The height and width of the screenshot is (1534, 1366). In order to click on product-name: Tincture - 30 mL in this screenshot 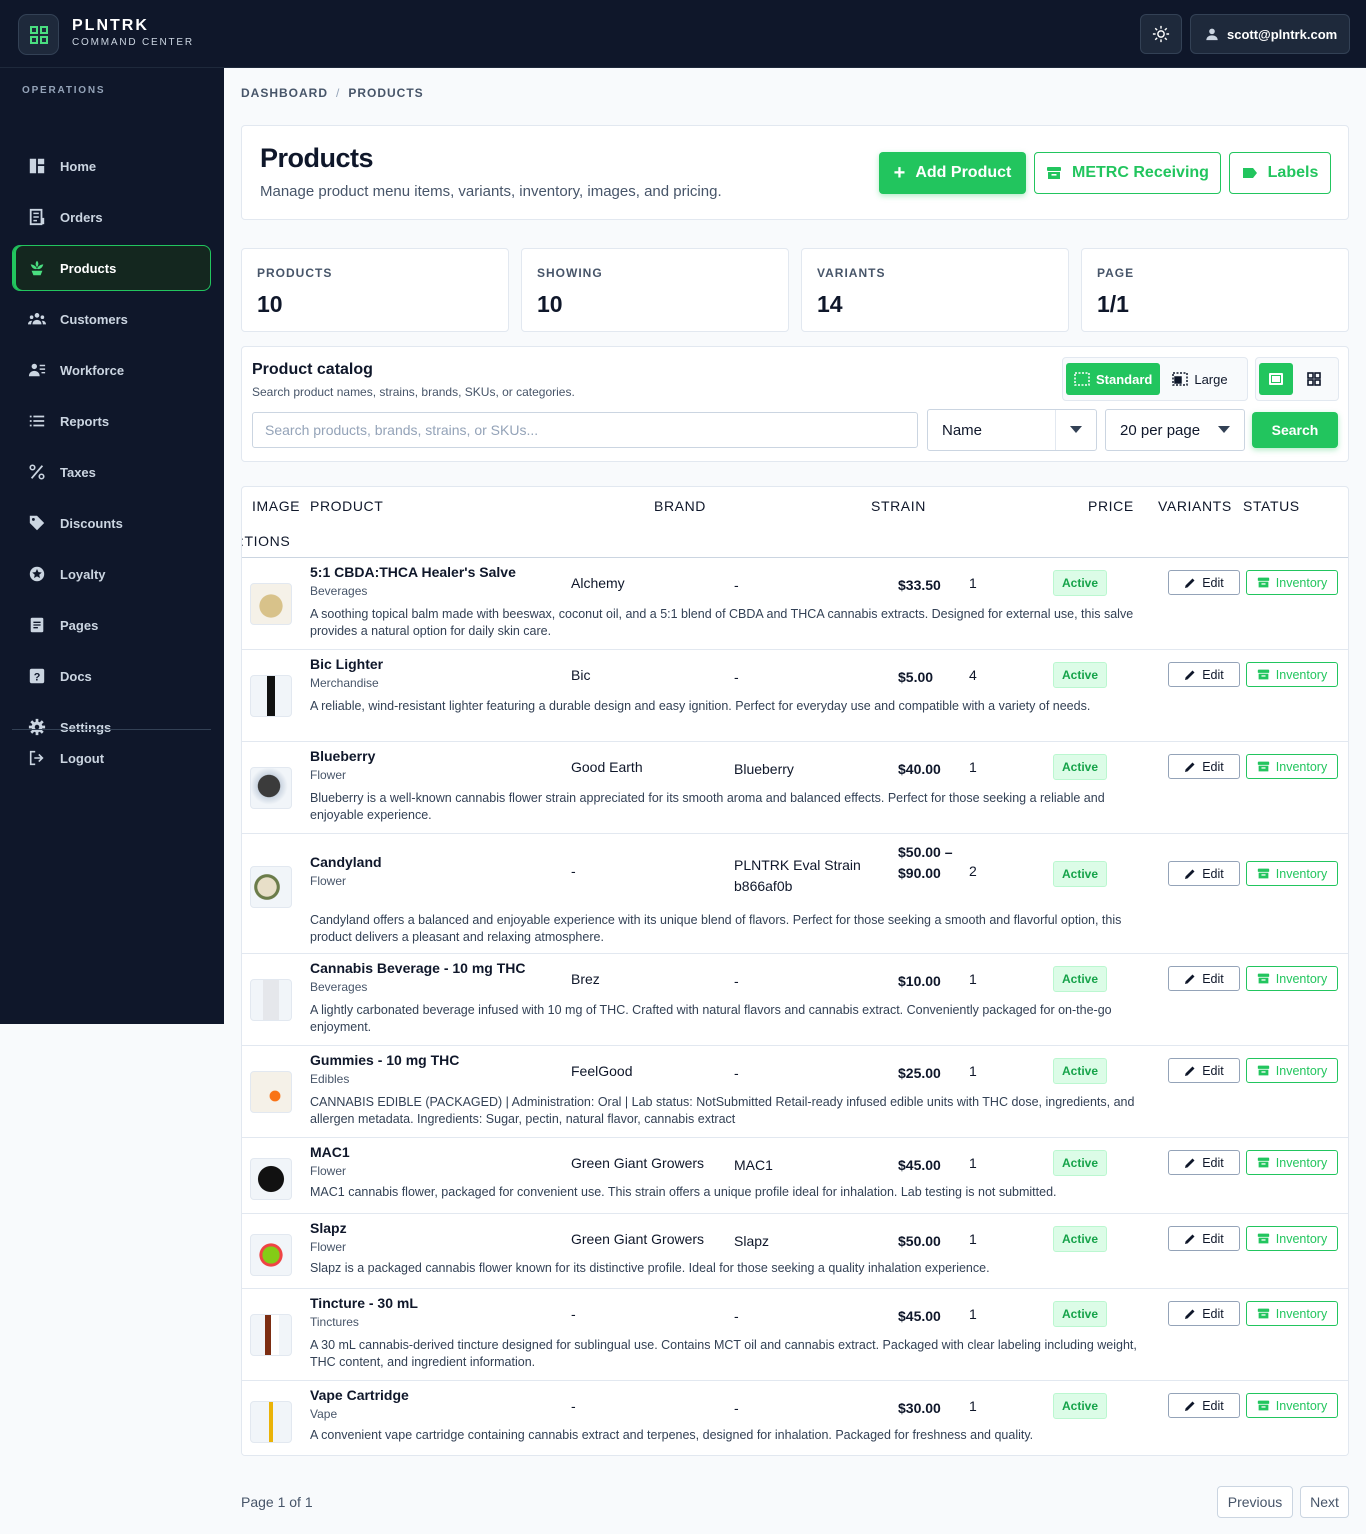, I will do `click(364, 1303)`.